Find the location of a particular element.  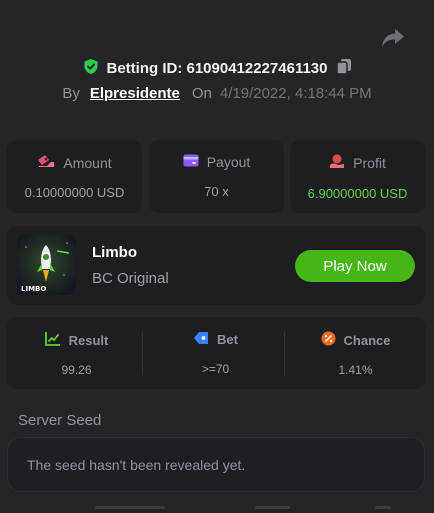

amount-icon is located at coordinates (46, 162).